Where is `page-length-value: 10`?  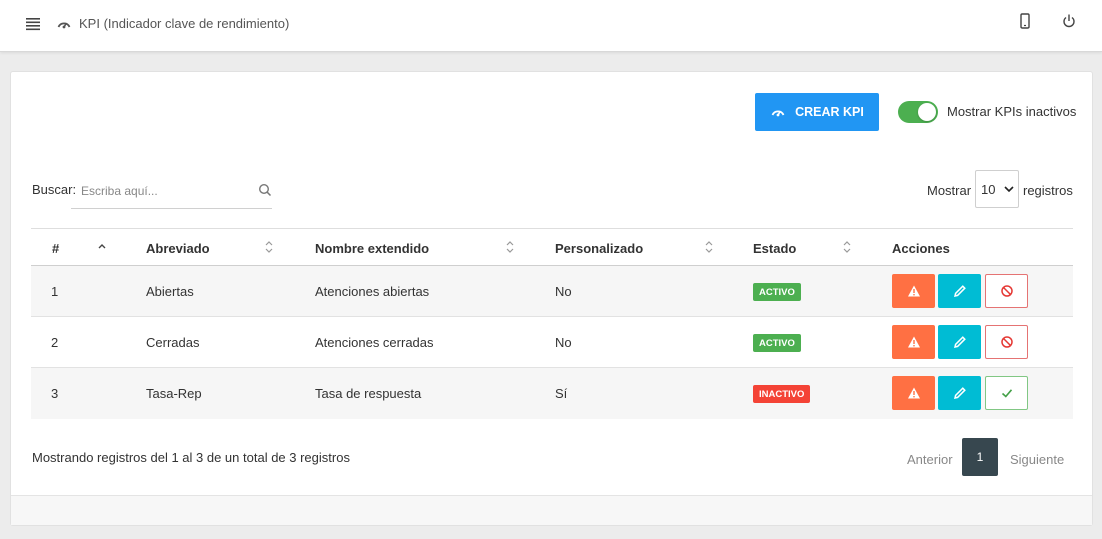
page-length-value: 10 is located at coordinates (988, 189).